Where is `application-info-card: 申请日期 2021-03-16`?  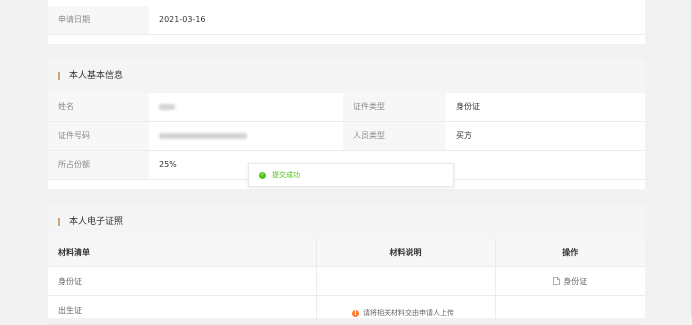
application-info-card: 申请日期 2021-03-16 is located at coordinates (346, 22).